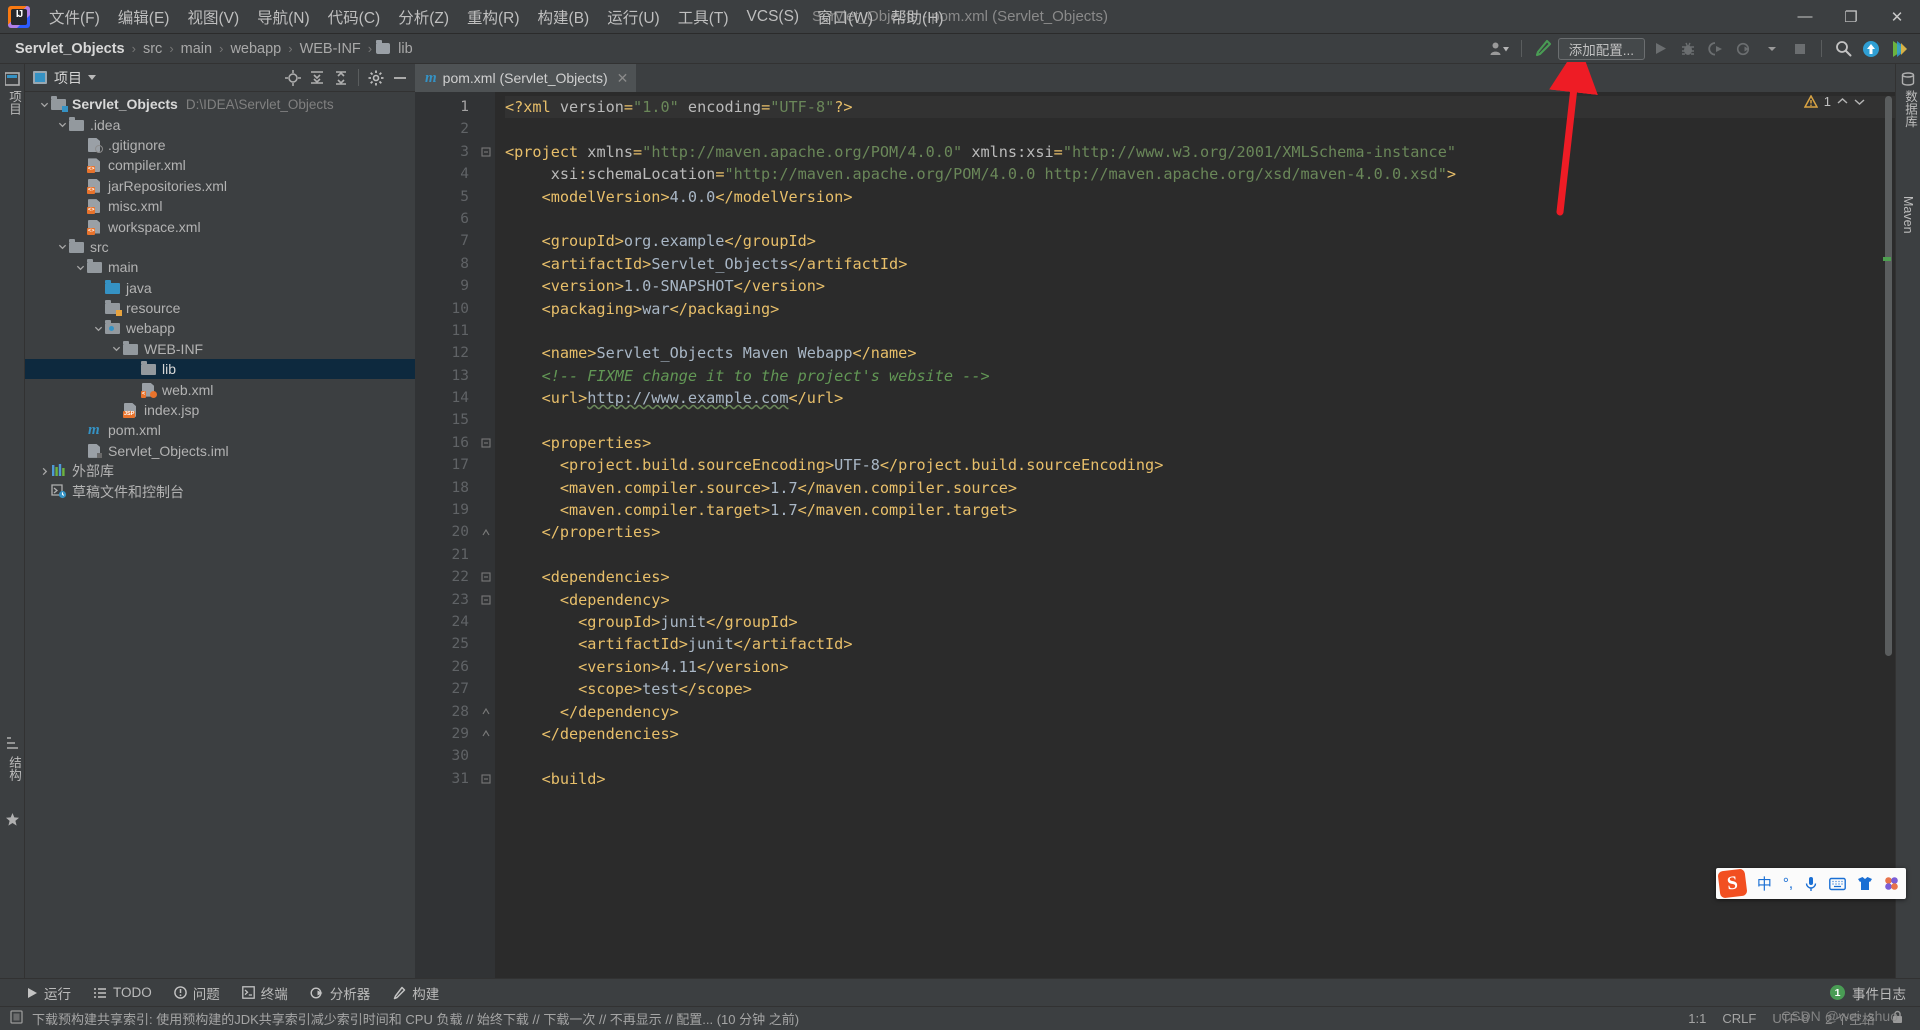 Image resolution: width=1920 pixels, height=1030 pixels. I want to click on menu-item-2: 视图(V), so click(213, 17).